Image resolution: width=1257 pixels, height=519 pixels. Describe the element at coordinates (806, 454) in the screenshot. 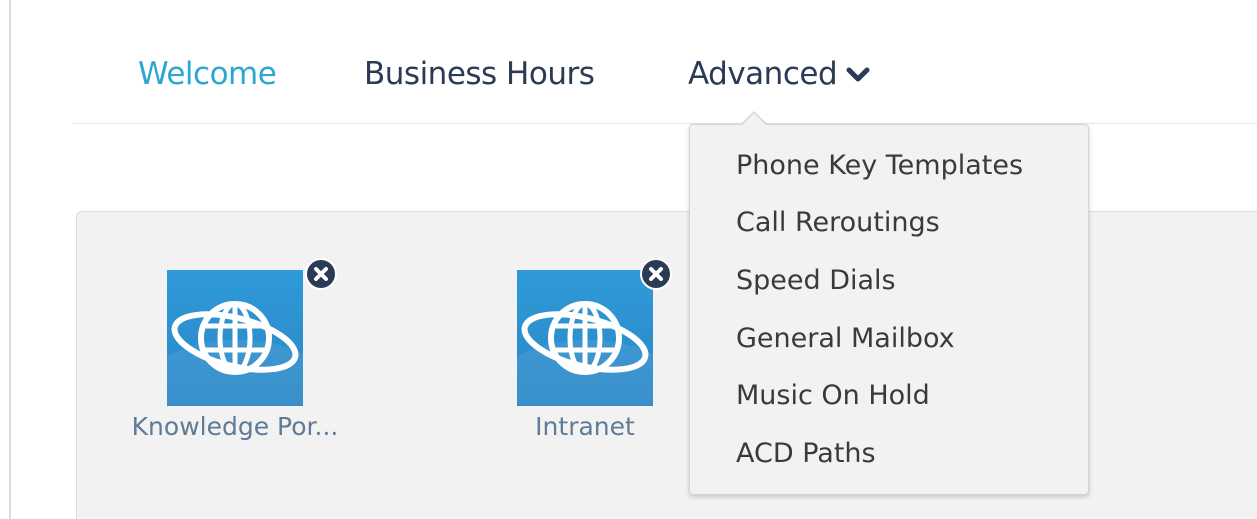

I see `menu-item-acd-paths: ACD Paths` at that location.